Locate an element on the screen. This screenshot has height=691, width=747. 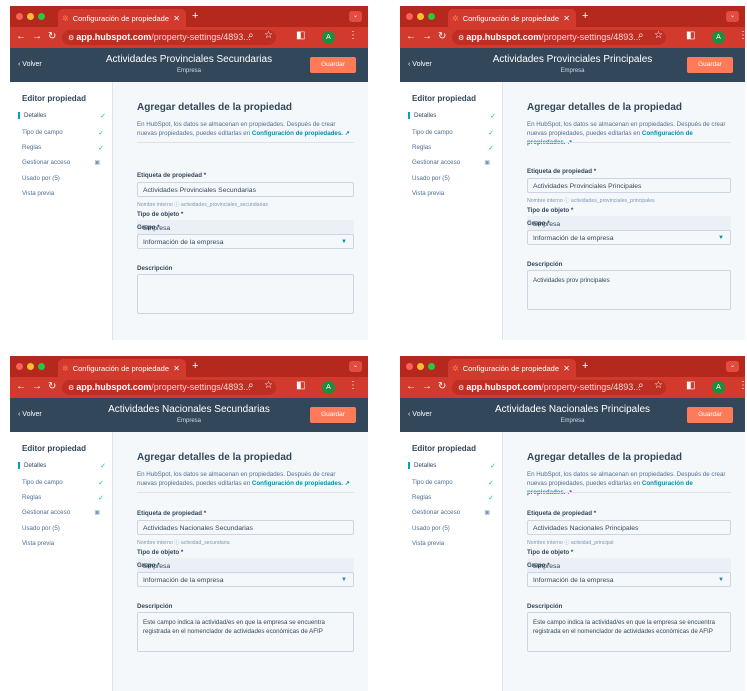
etiqueta-input: Actividades Provinciales Secundarias is located at coordinates (245, 189).